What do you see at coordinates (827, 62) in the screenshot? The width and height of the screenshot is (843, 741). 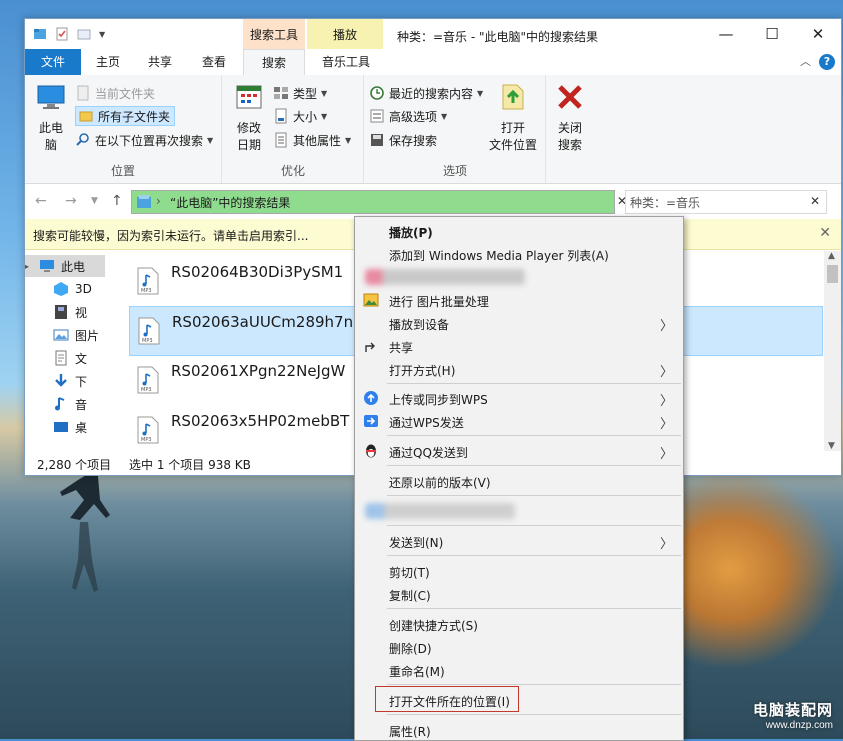 I see `help-icon: ?` at bounding box center [827, 62].